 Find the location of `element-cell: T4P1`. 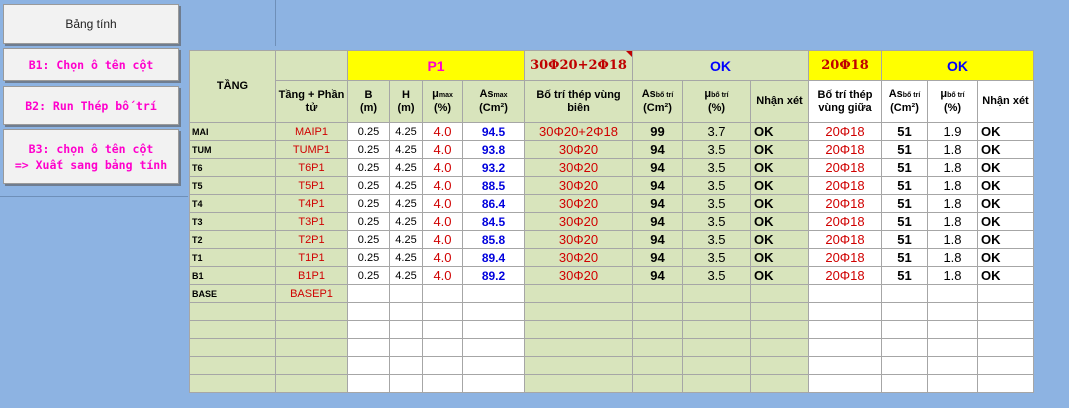

element-cell: T4P1 is located at coordinates (311, 203).